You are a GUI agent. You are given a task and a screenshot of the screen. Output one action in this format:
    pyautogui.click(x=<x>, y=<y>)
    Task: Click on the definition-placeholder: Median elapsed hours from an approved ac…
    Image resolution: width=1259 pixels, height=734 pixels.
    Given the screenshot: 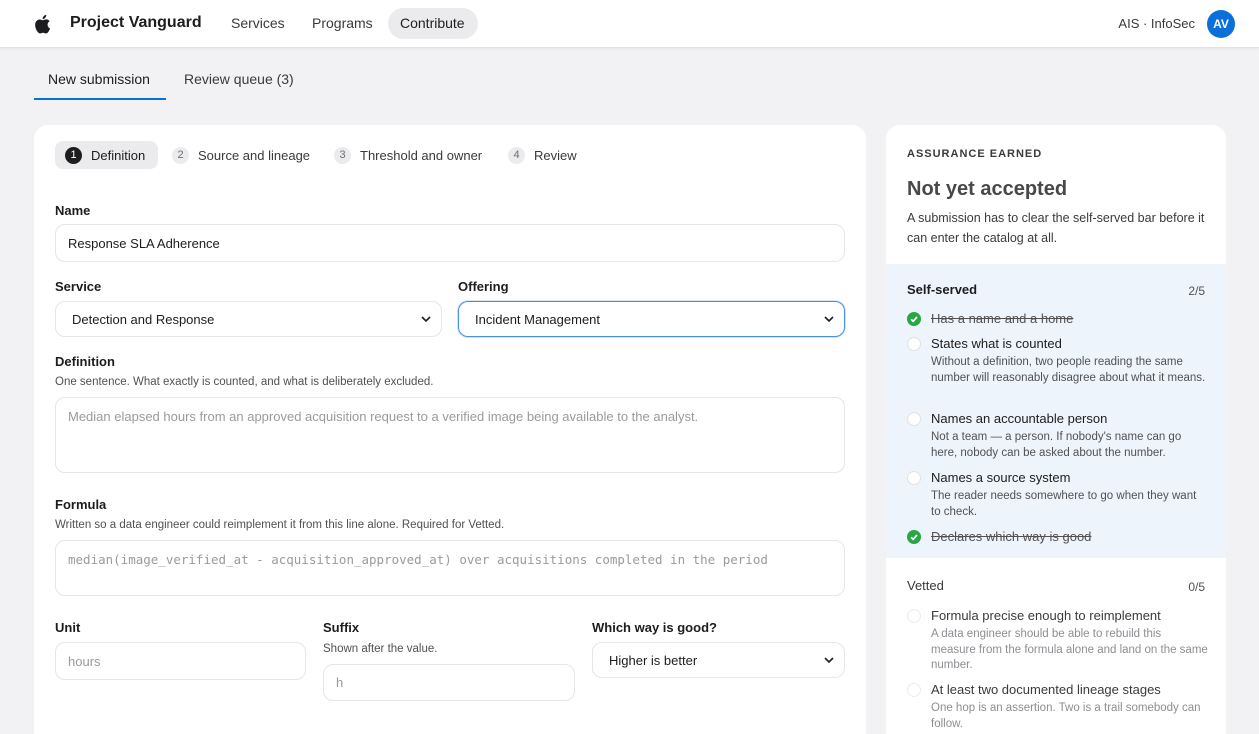 What is the action you would take?
    pyautogui.click(x=383, y=416)
    